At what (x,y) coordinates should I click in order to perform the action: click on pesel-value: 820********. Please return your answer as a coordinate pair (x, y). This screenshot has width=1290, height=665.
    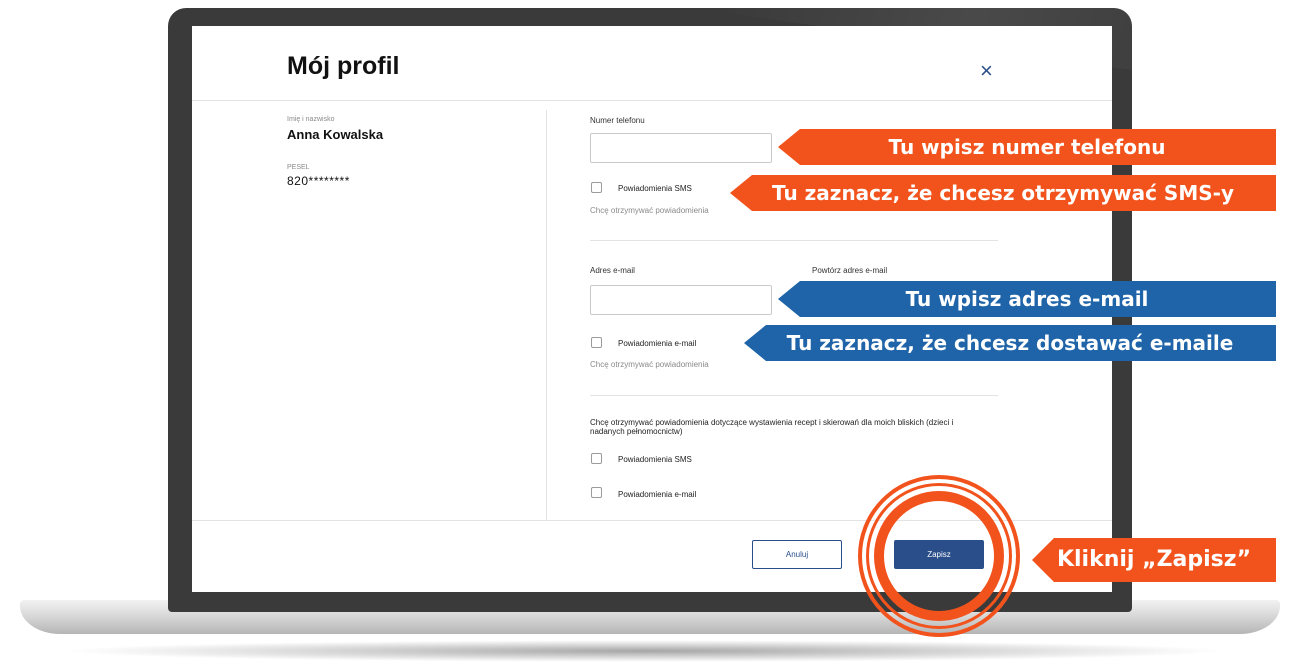
    Looking at the image, I should click on (318, 181).